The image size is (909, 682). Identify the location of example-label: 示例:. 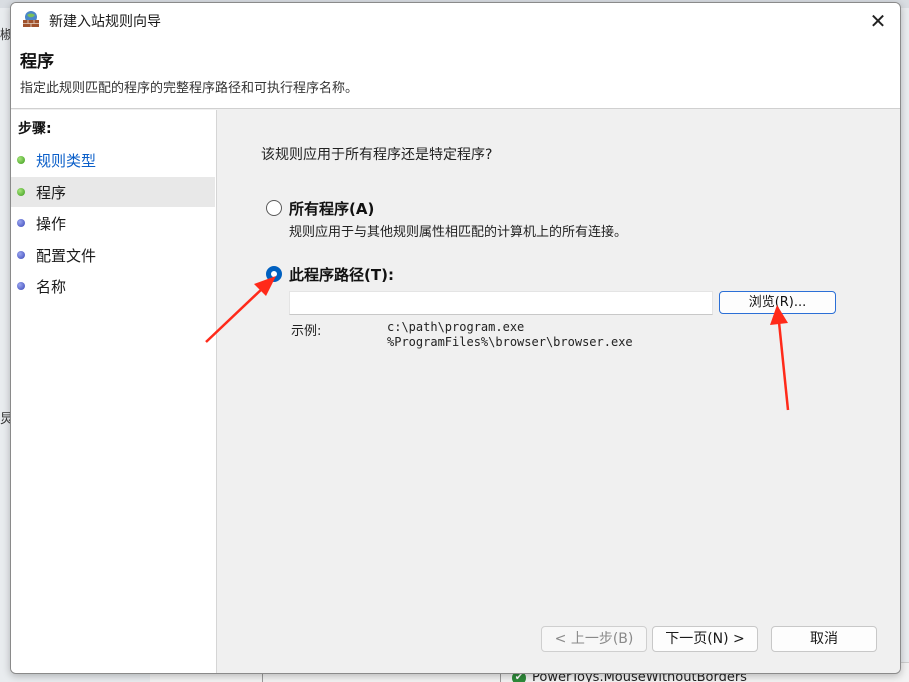
(306, 331).